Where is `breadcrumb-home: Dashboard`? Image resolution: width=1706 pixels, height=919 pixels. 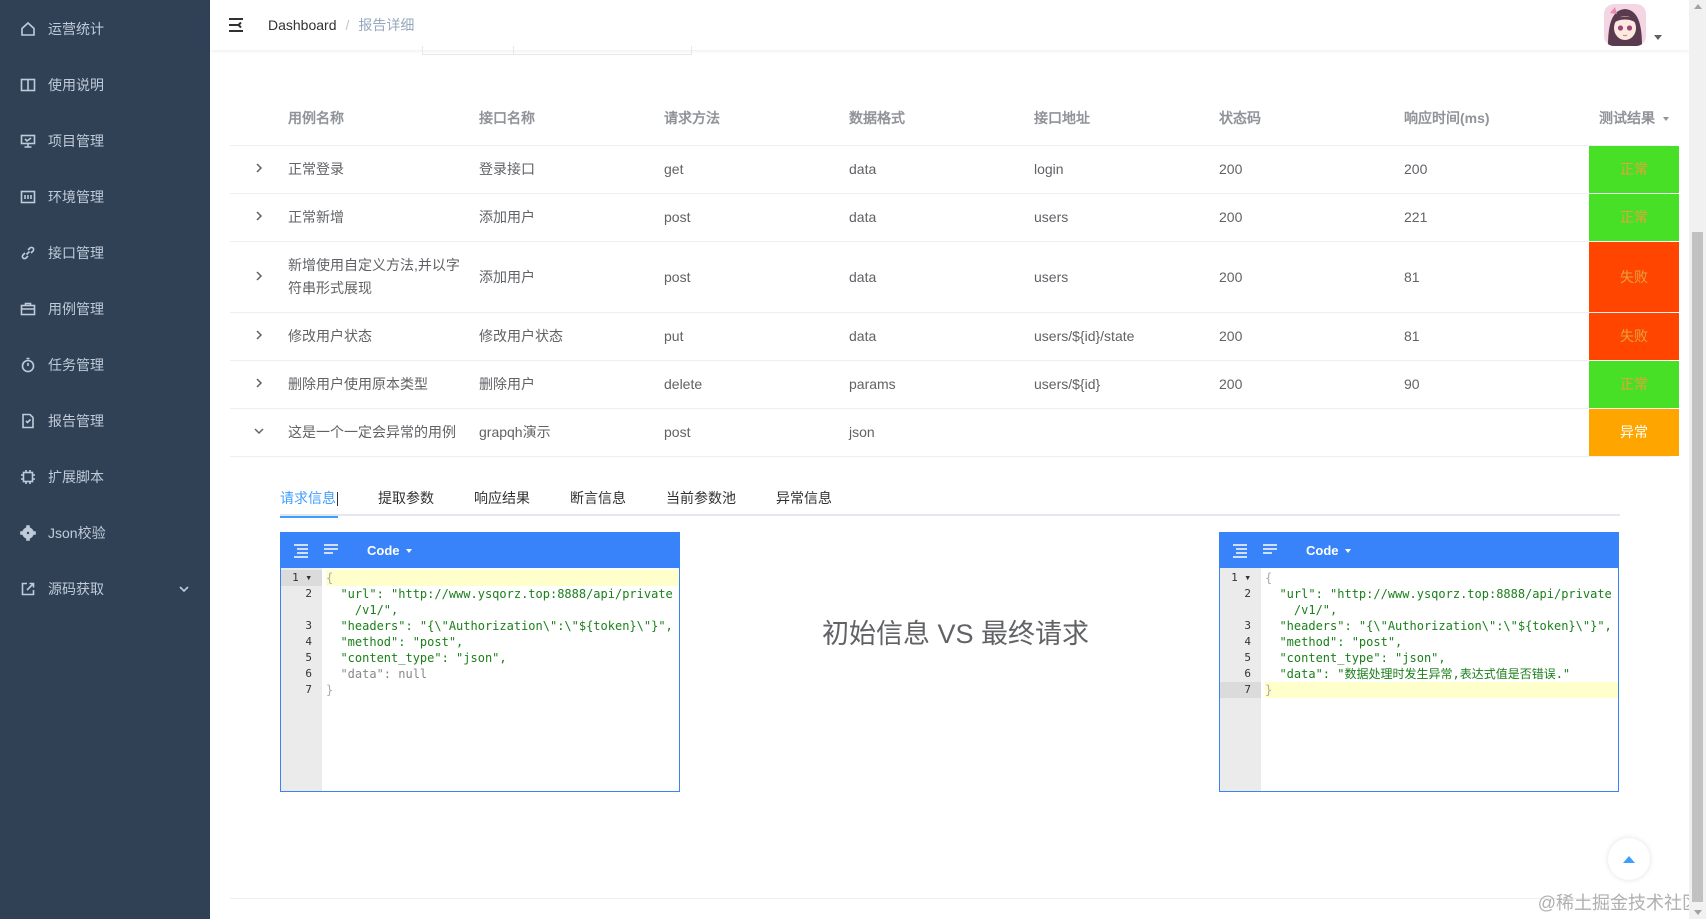
breadcrumb-home: Dashboard is located at coordinates (302, 25).